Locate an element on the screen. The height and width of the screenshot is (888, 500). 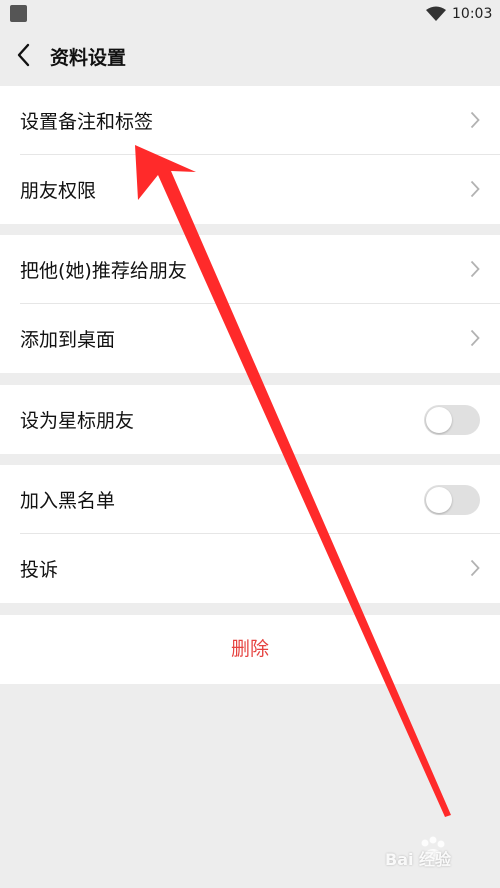
delete-label: 删除 is located at coordinates (249, 649).